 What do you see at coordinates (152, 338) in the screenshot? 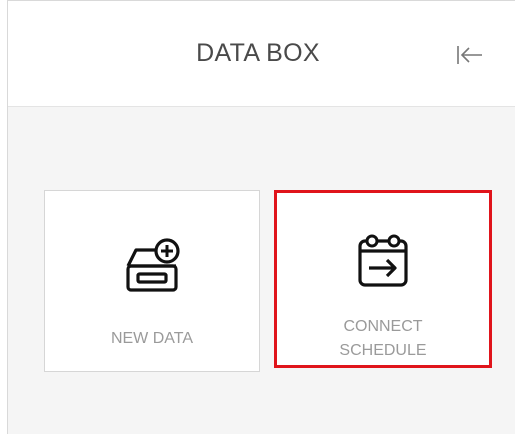
I see `new-data-label: NEW DATA` at bounding box center [152, 338].